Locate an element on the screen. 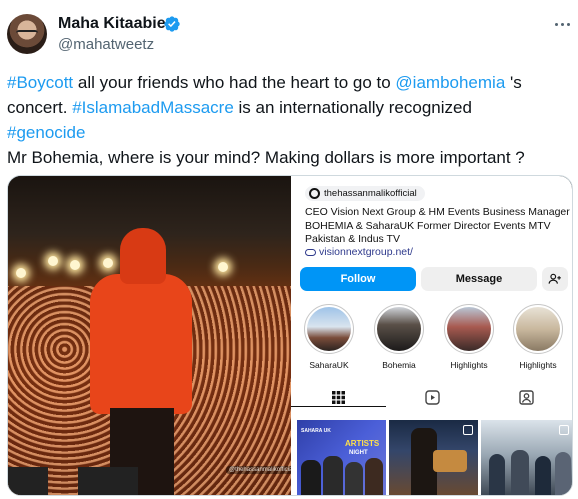 This screenshot has height=499, width=578. highlight-item: SaharaUK is located at coordinates (329, 337).